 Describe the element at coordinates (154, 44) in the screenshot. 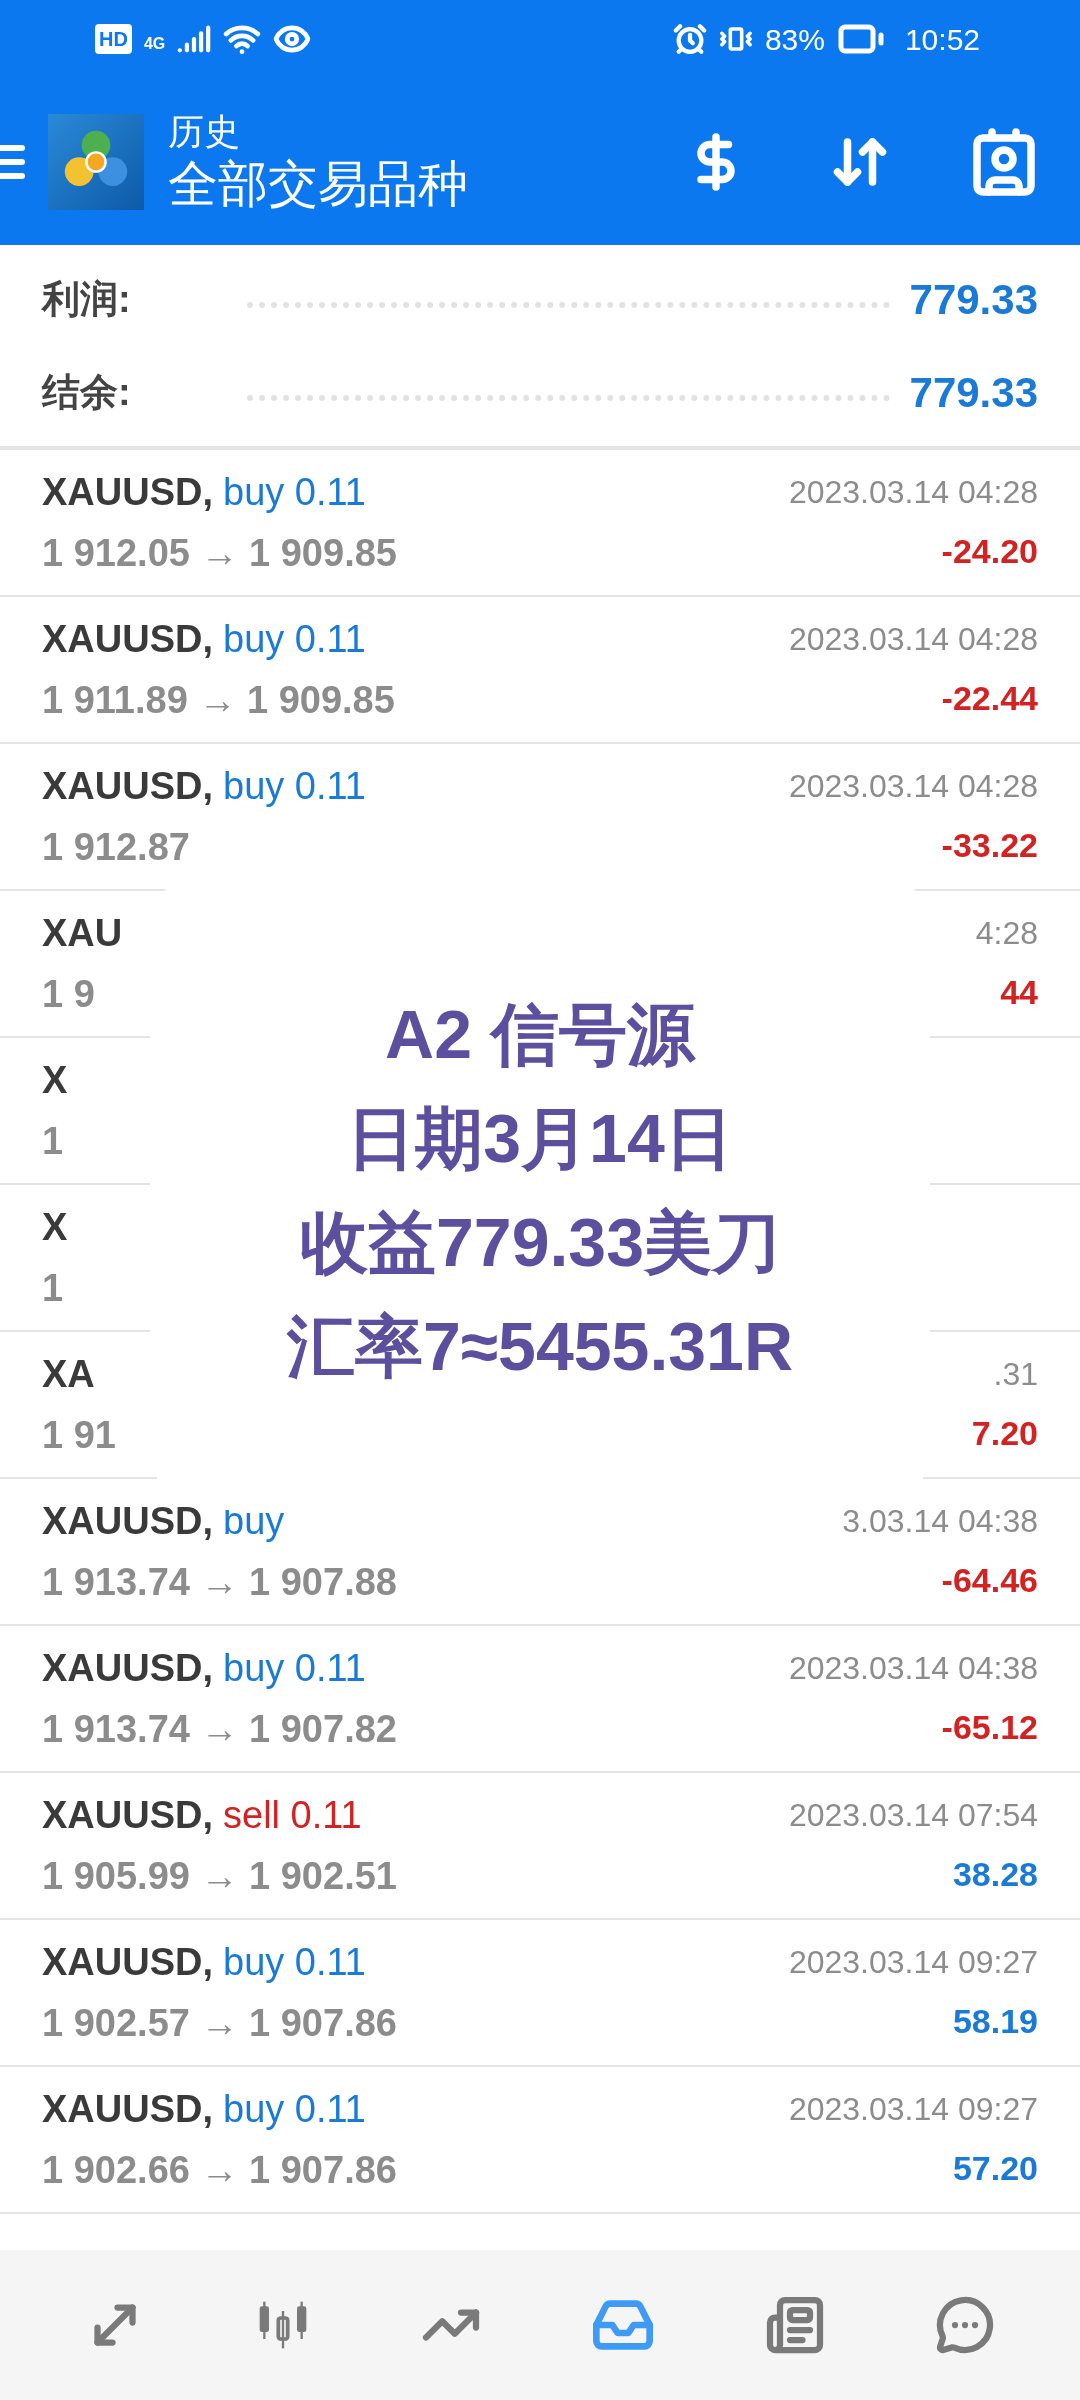

I see `network-label: 4G` at that location.